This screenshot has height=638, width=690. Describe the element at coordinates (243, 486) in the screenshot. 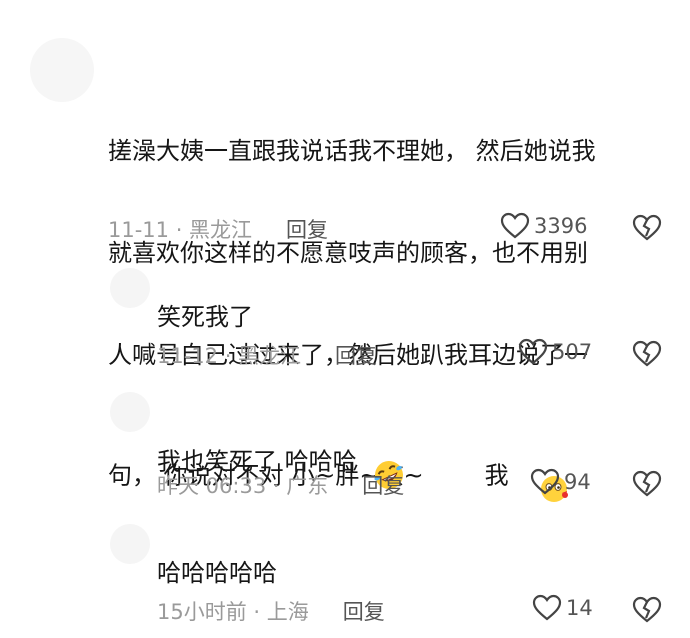

I see `comment-date-location: 昨天 06:33 · 广东` at that location.